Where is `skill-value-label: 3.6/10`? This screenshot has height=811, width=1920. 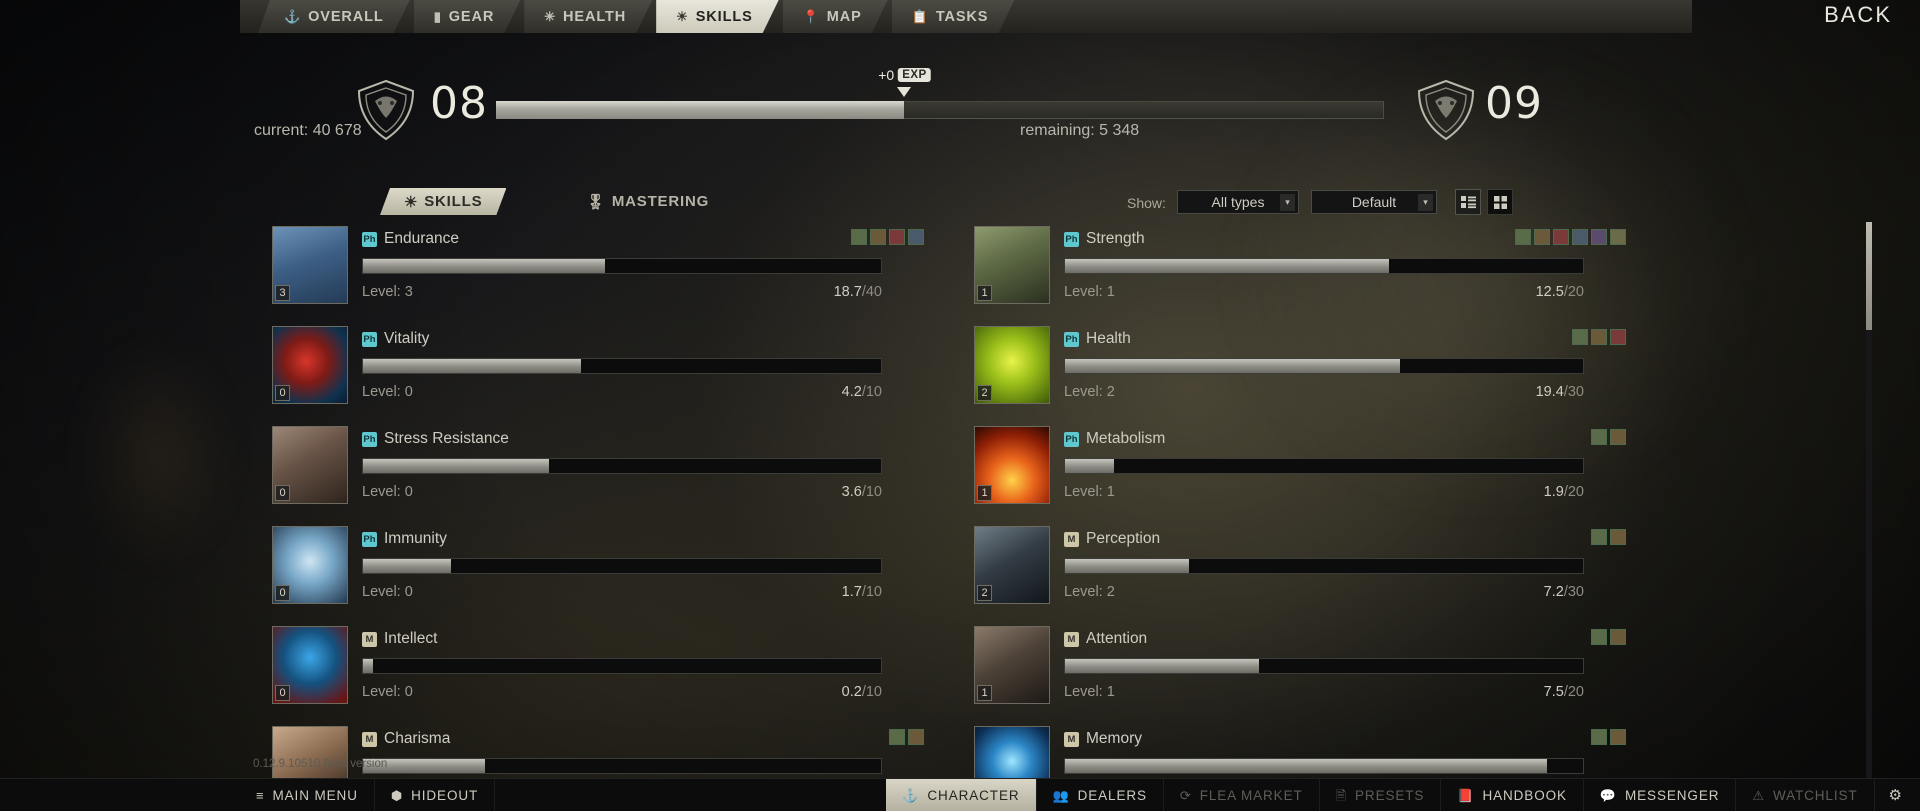 skill-value-label: 3.6/10 is located at coordinates (622, 492).